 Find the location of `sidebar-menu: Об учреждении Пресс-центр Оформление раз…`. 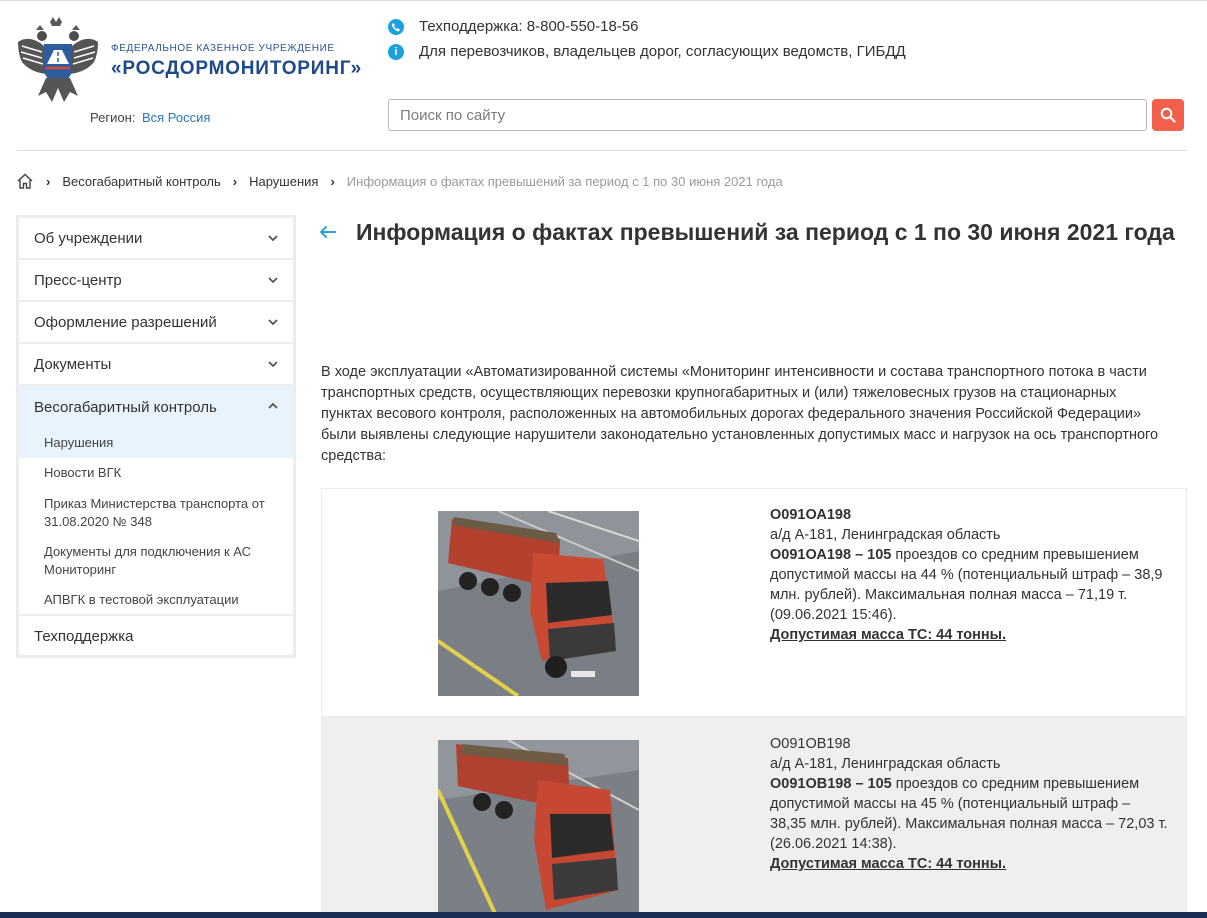

sidebar-menu: Об учреждении Пресс-центр Оформление раз… is located at coordinates (156, 436).